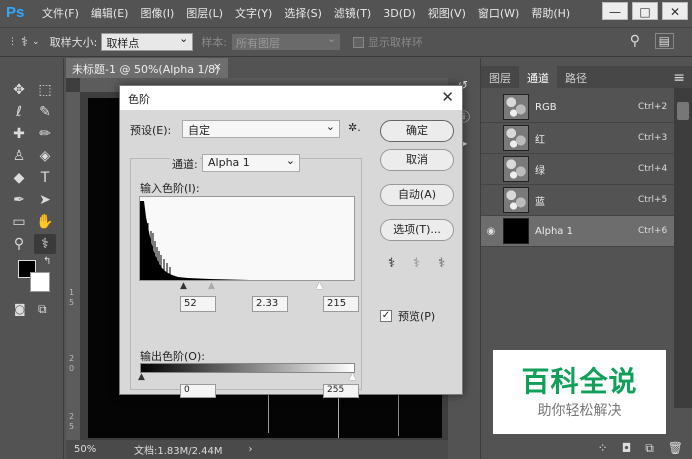  I want to click on watermark-subtitle: 助你轻松解决, so click(579, 411).